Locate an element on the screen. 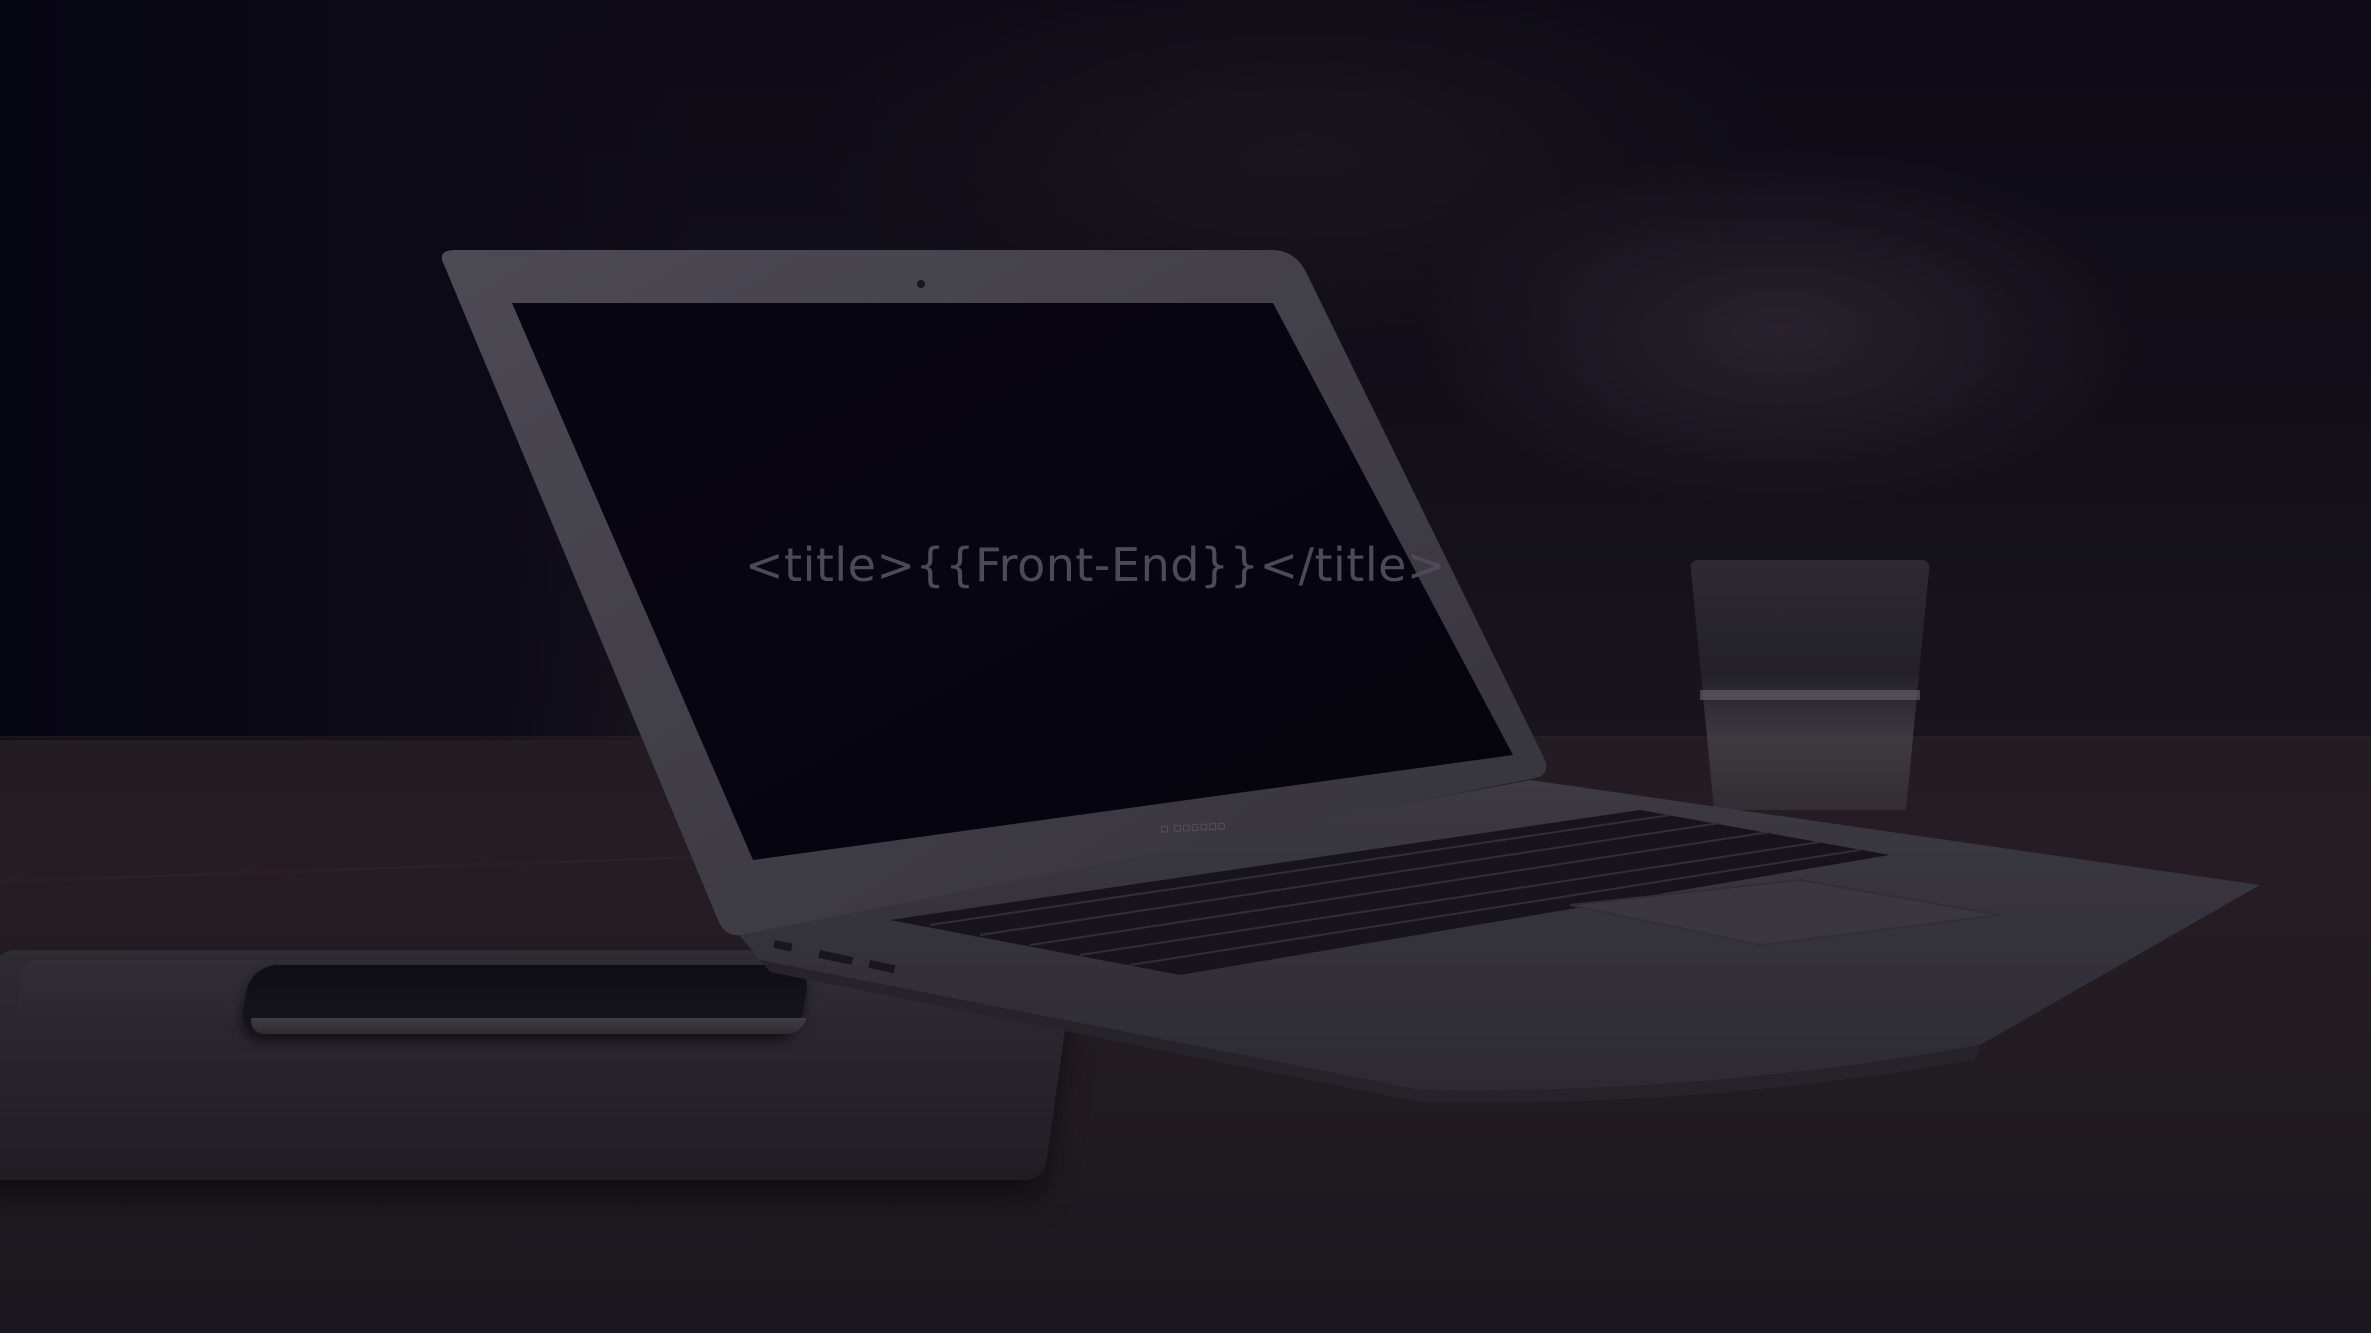 The image size is (2371, 1333). hero-code-title: <title>{{Front-End}}</title> is located at coordinates (1095, 565).